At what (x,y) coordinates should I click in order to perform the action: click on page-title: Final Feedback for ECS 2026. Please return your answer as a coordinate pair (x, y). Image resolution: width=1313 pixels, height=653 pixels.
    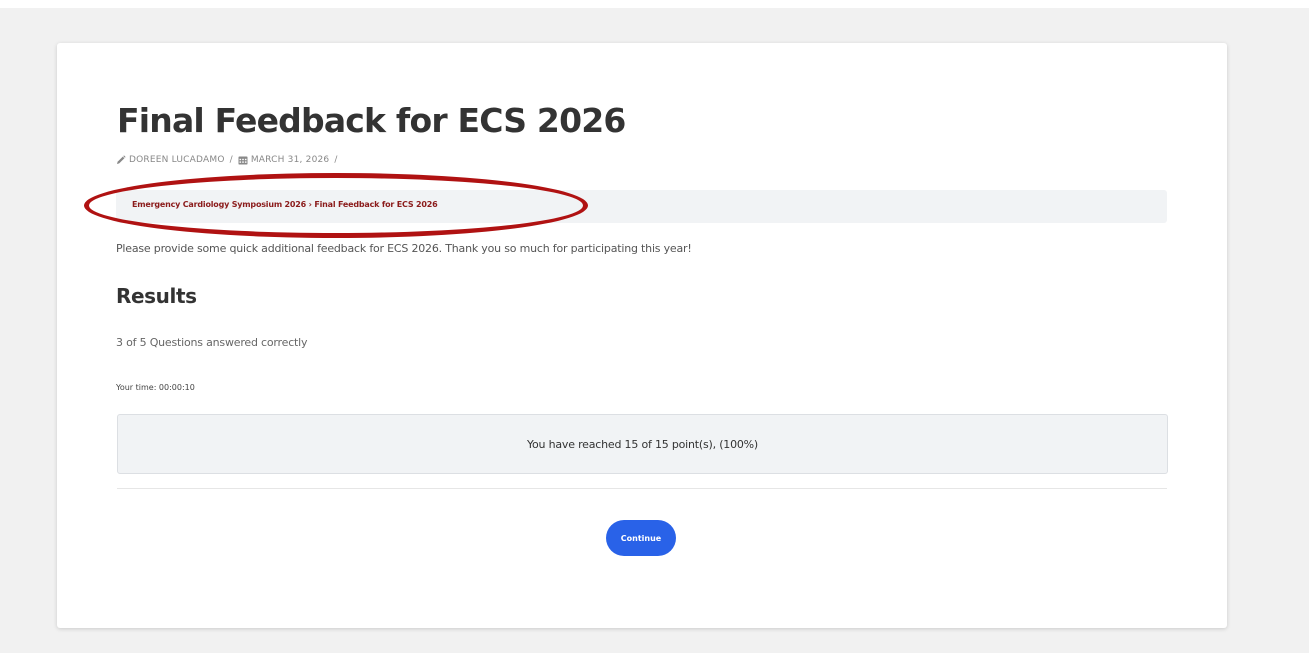
    Looking at the image, I should click on (371, 120).